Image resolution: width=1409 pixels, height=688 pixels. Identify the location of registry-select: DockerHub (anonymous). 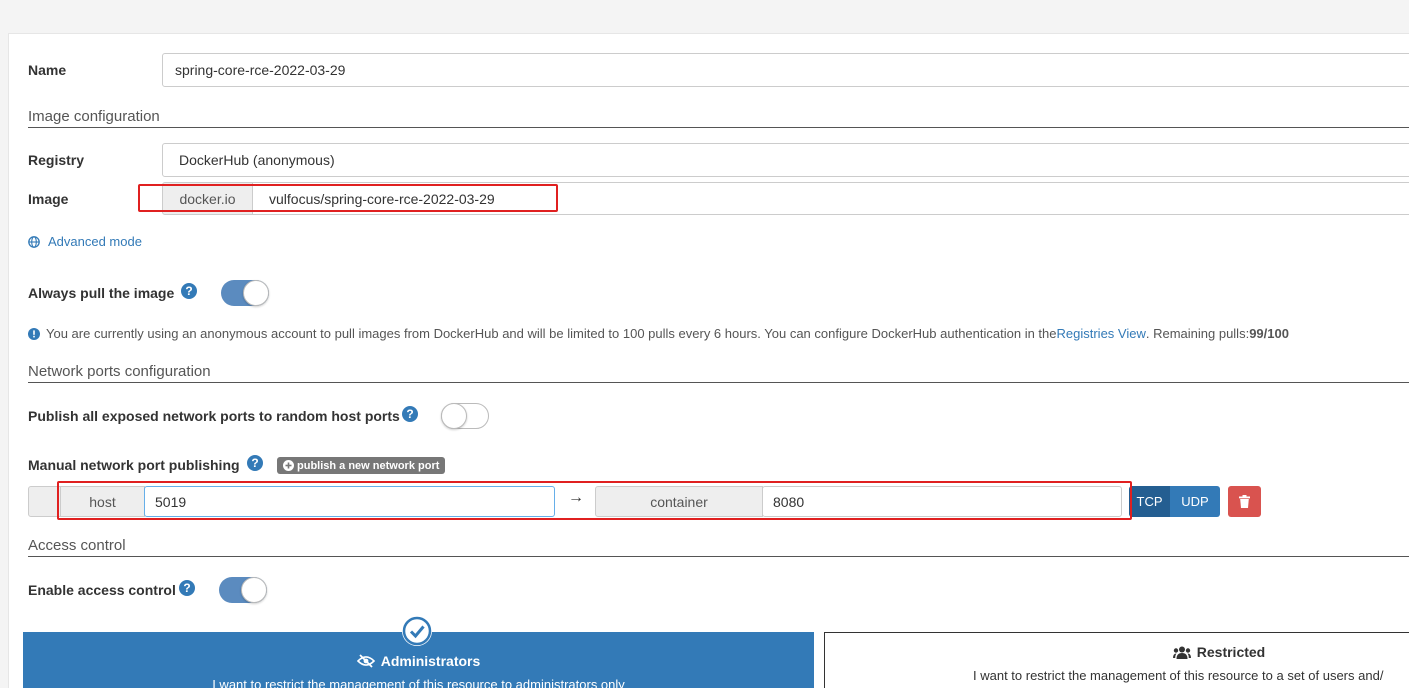
(785, 160).